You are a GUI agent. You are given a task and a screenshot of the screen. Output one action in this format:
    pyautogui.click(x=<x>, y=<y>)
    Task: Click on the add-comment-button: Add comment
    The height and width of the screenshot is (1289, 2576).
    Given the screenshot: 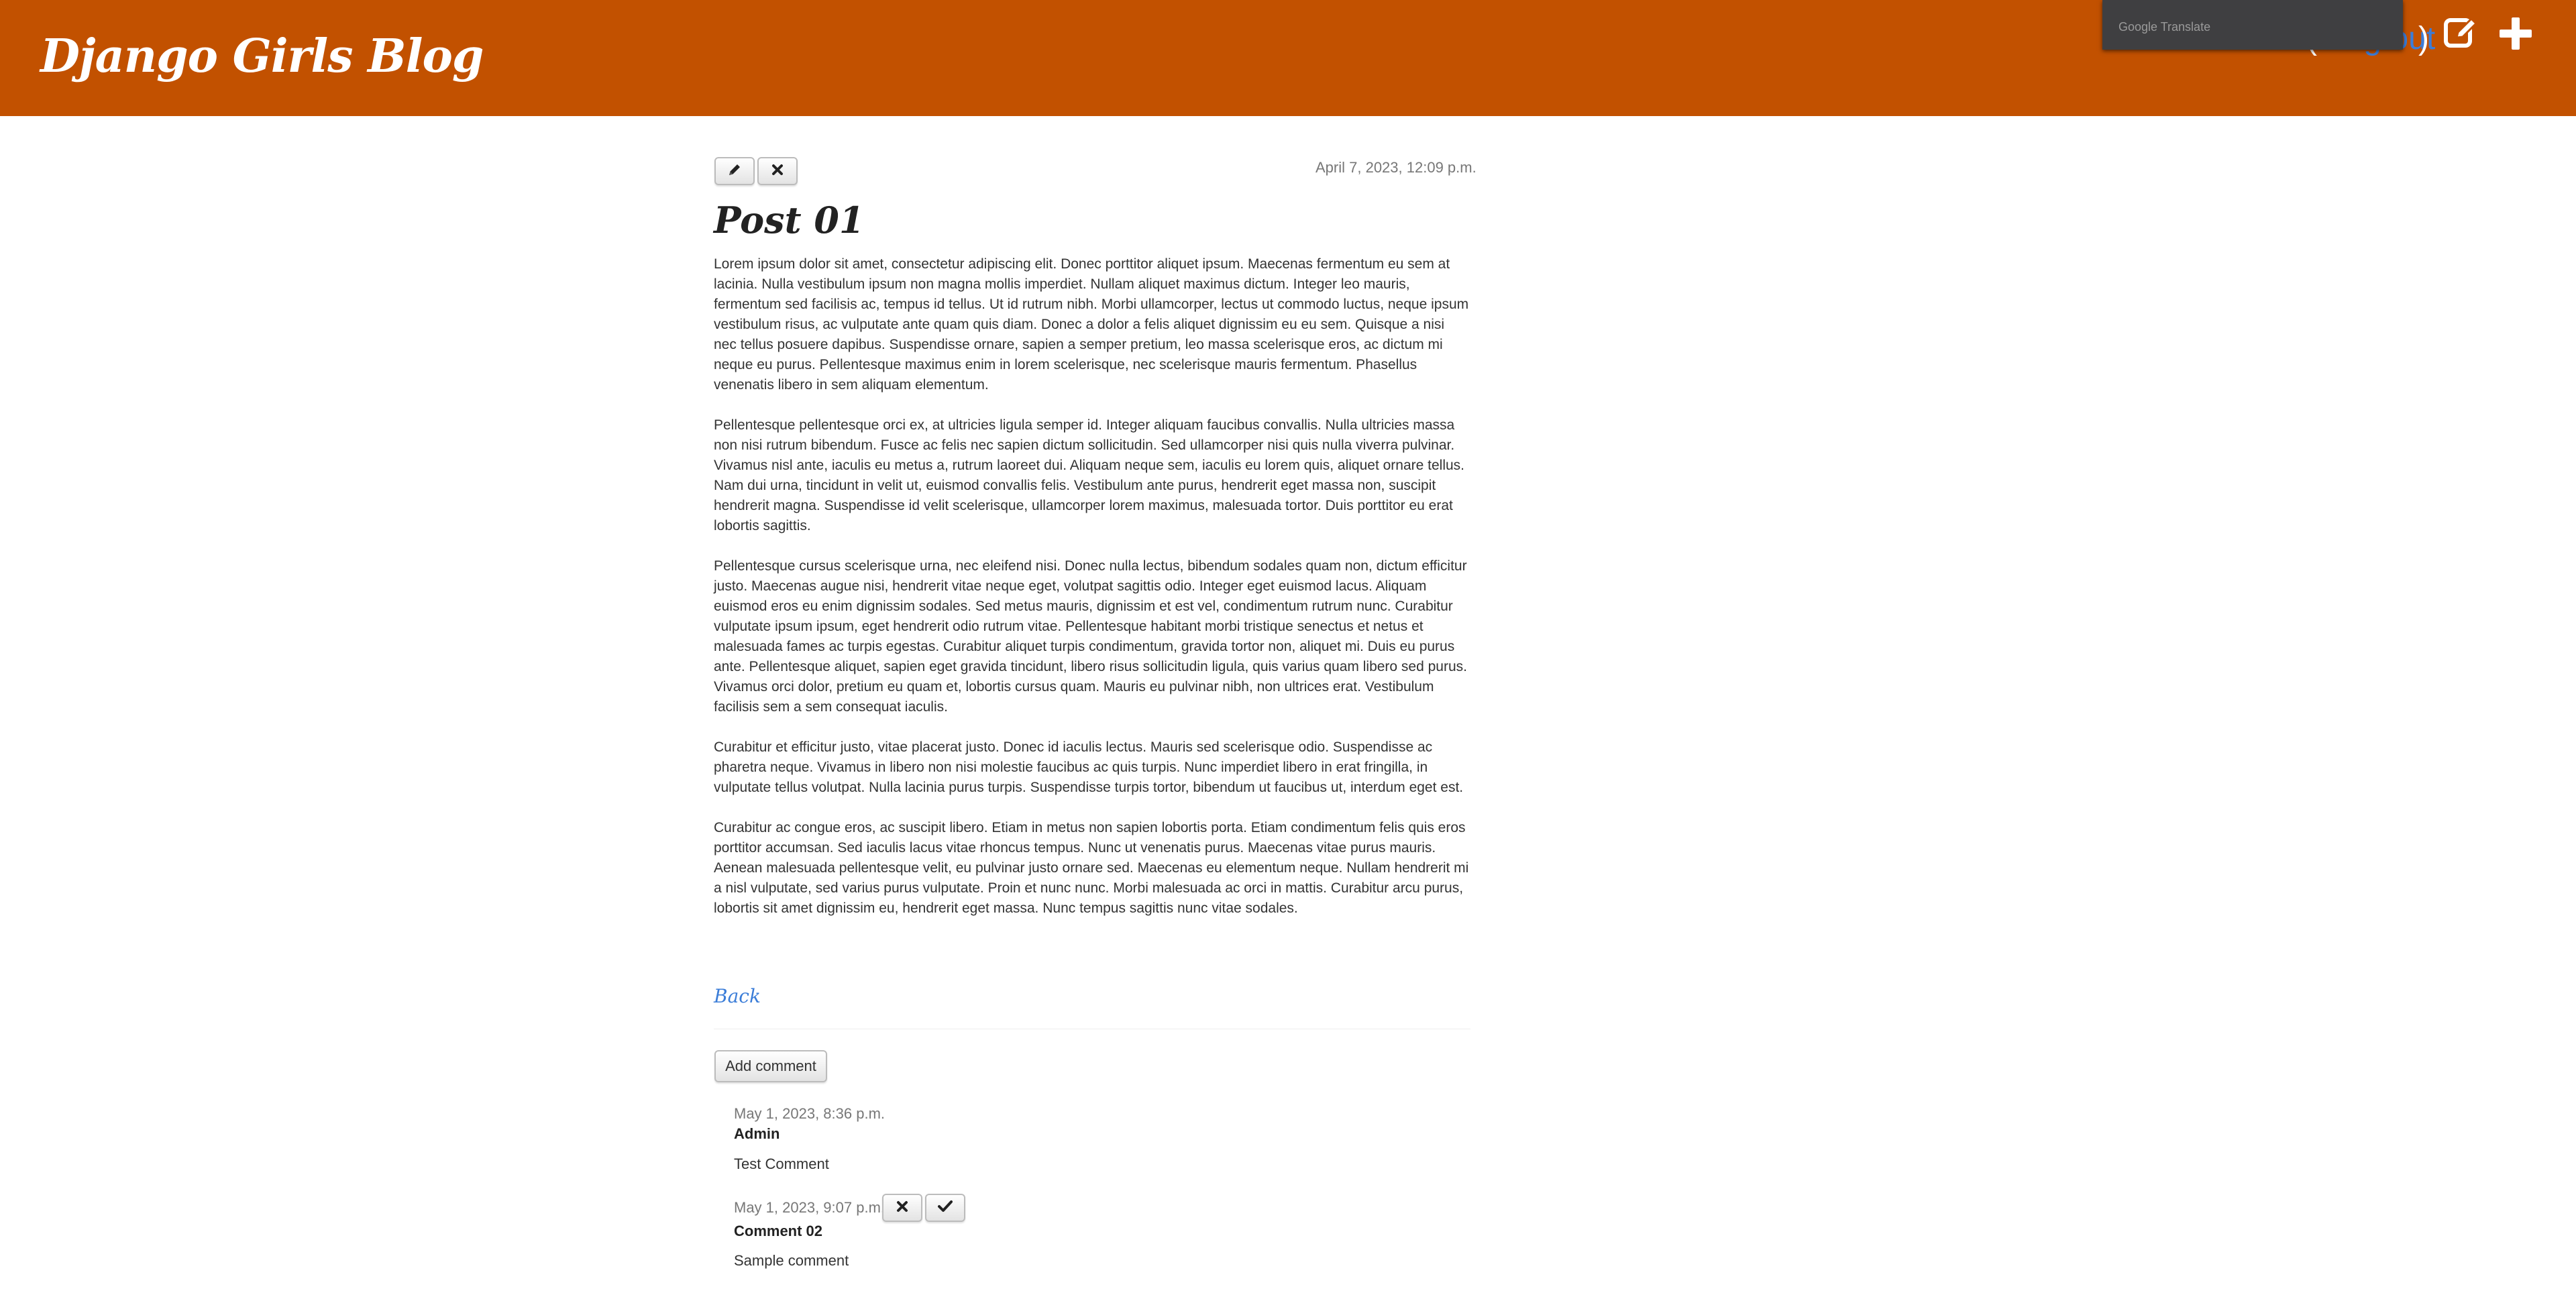 What is the action you would take?
    pyautogui.click(x=770, y=1066)
    